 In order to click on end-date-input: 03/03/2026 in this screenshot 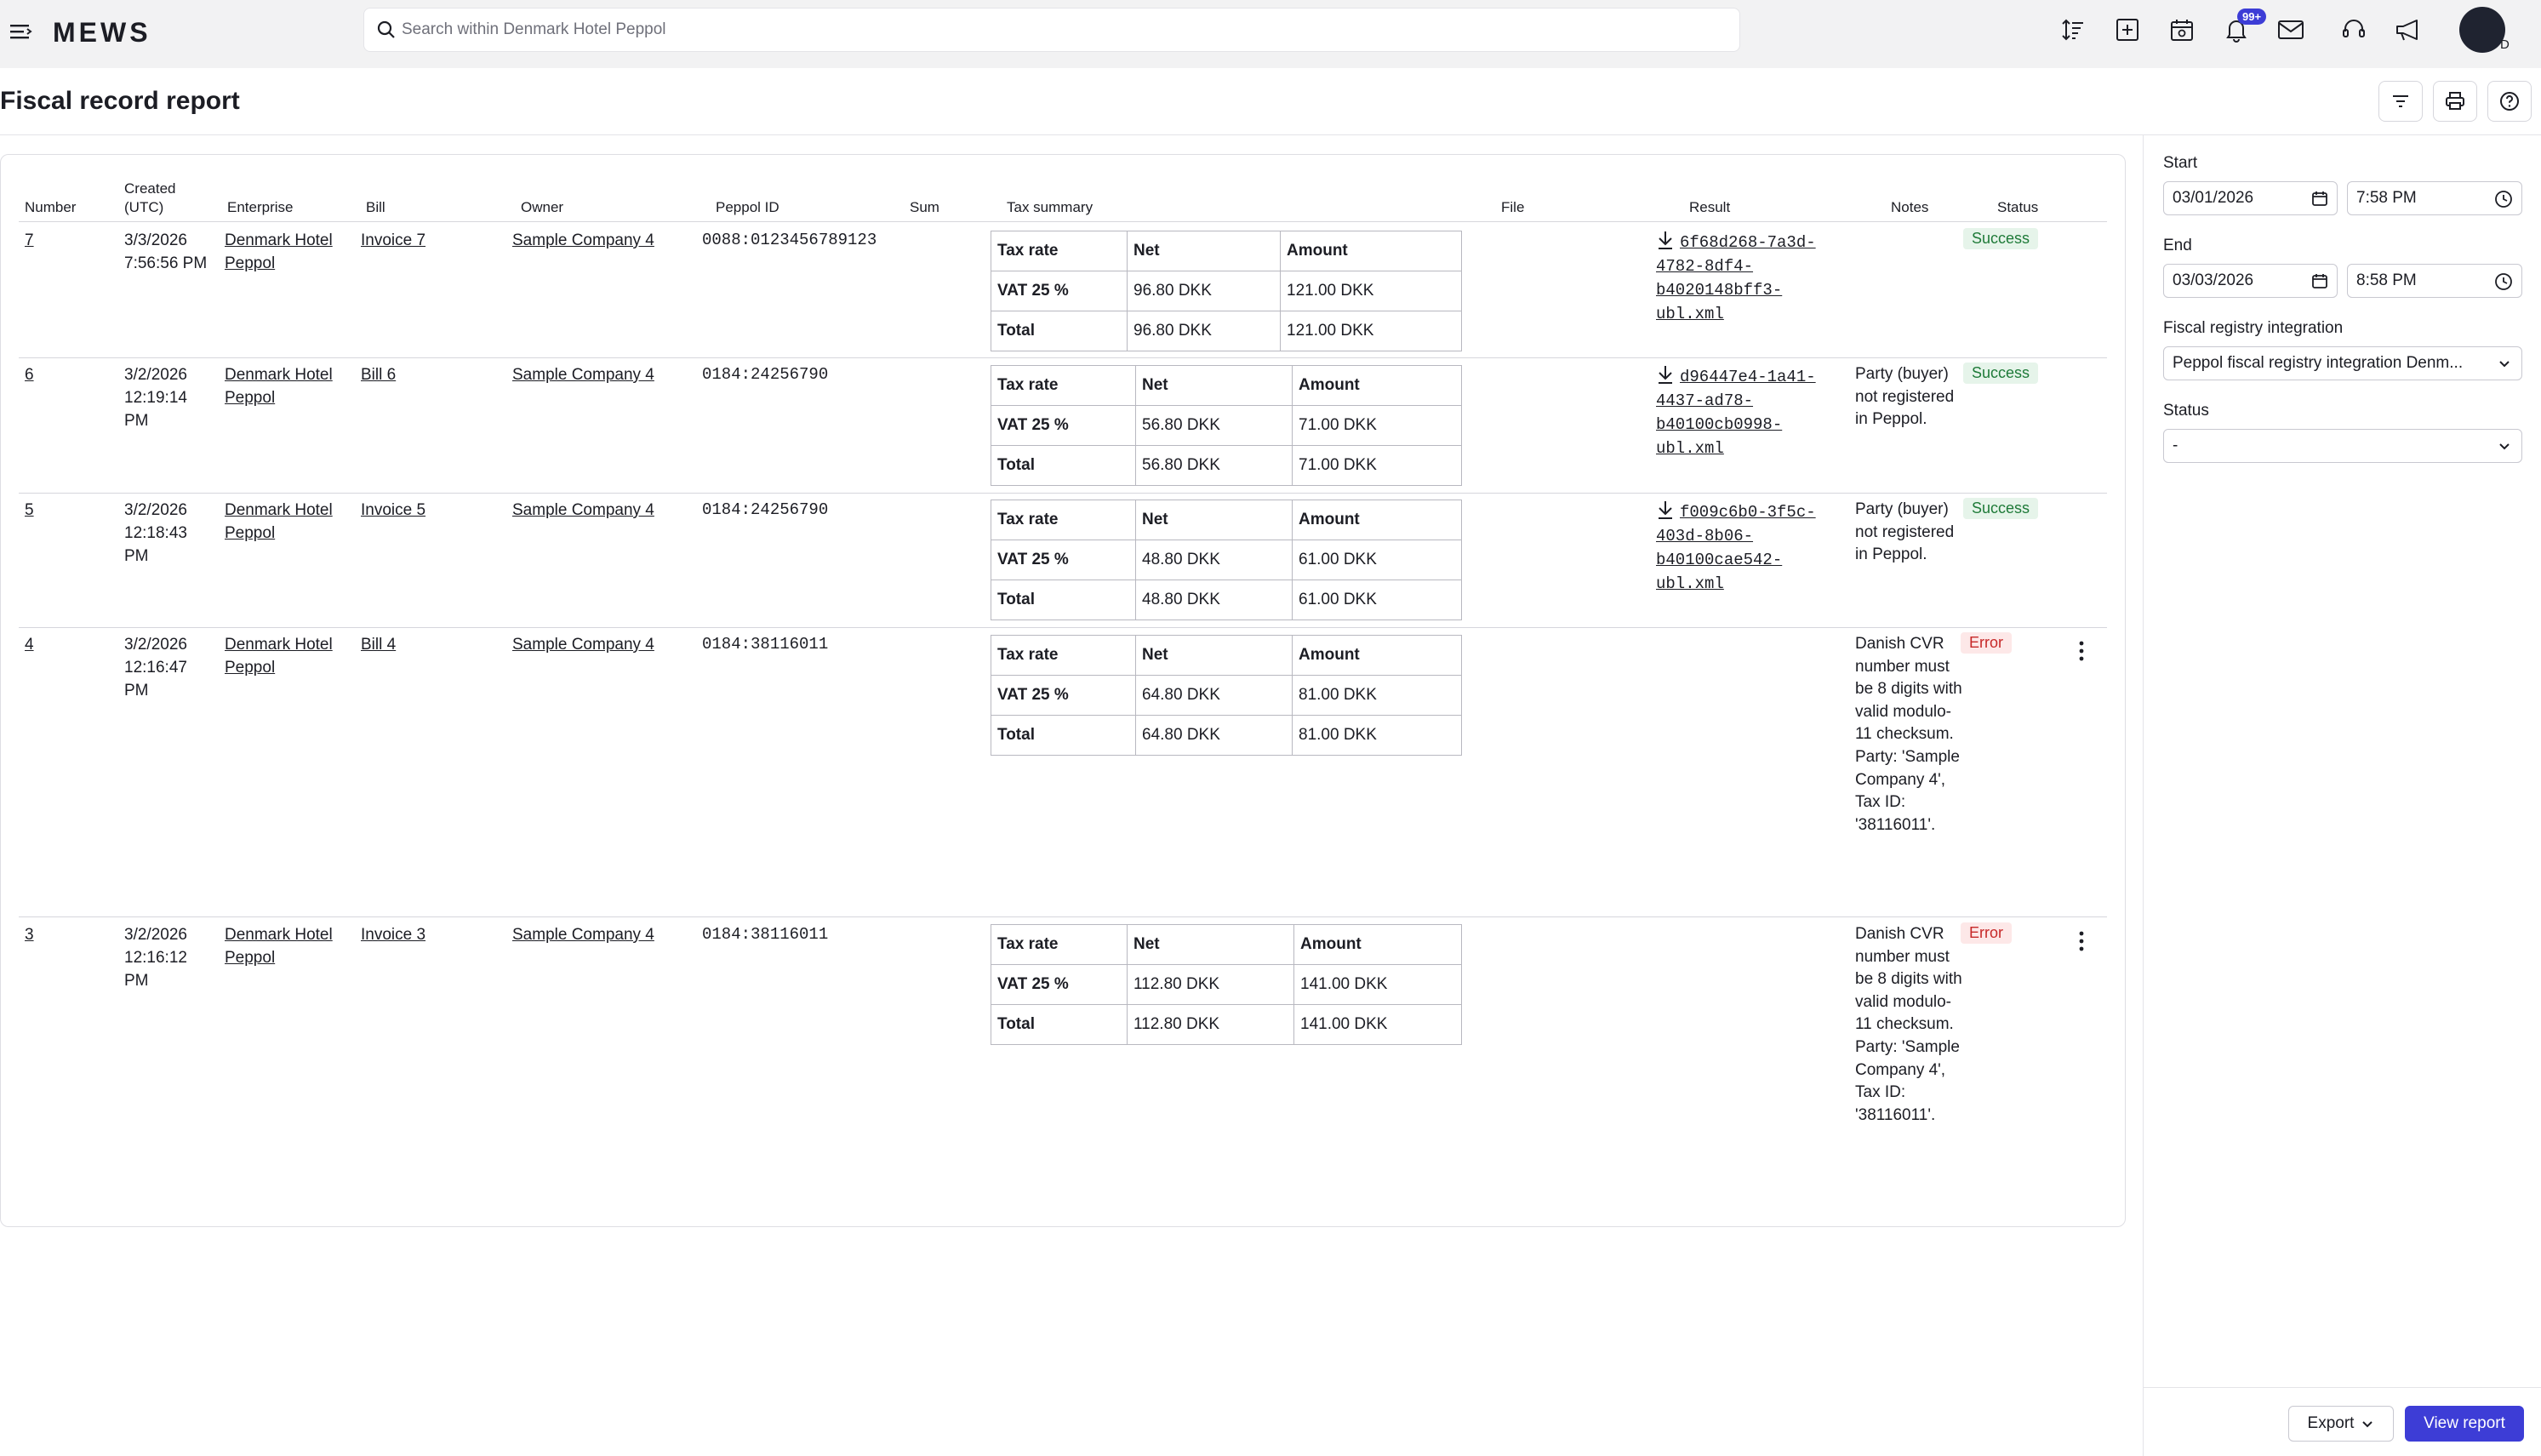, I will do `click(2250, 281)`.